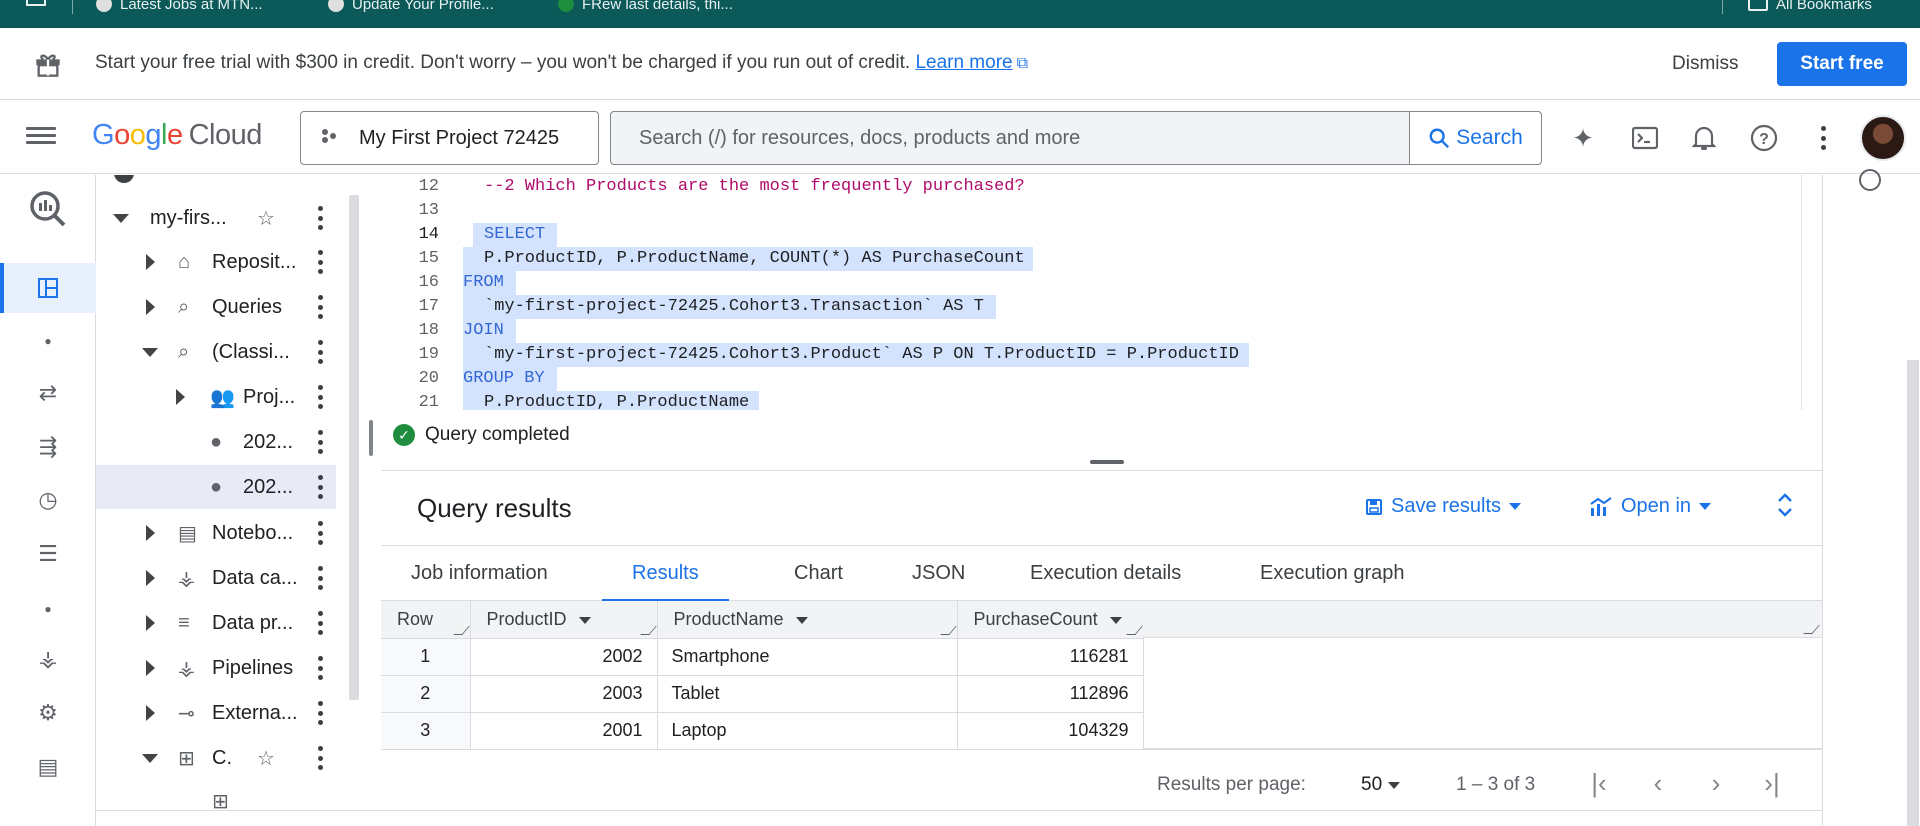  What do you see at coordinates (665, 574) in the screenshot?
I see `tab-results: Results` at bounding box center [665, 574].